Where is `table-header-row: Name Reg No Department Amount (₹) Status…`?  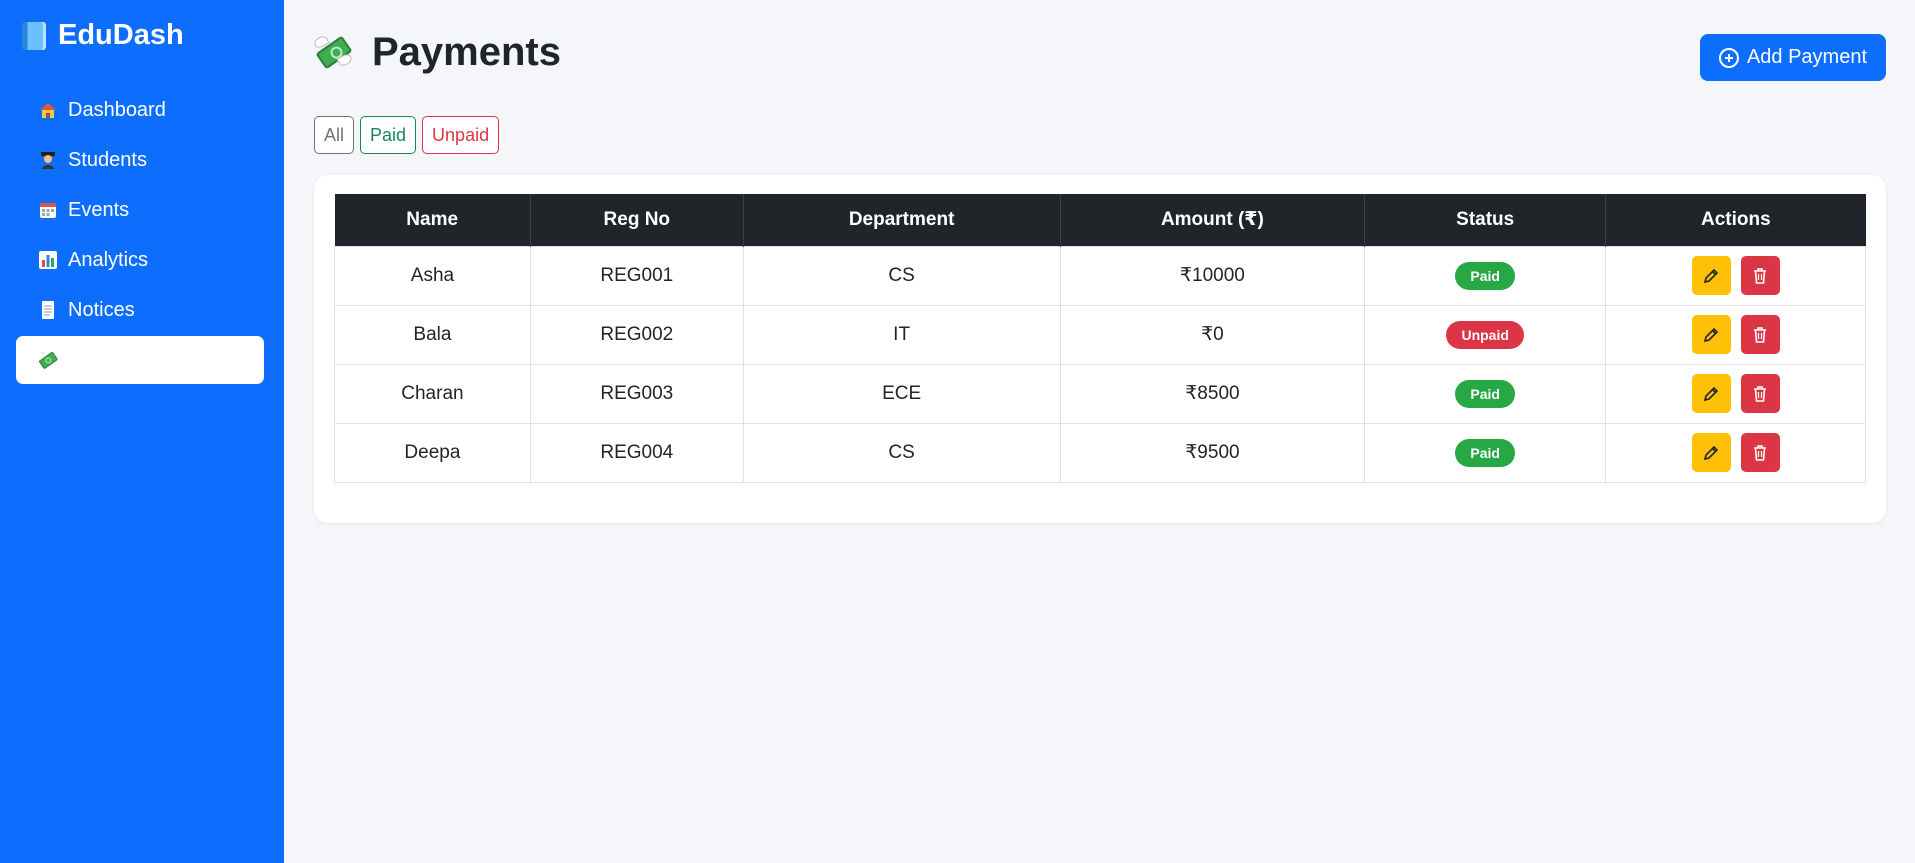 table-header-row: Name Reg No Department Amount (₹) Status… is located at coordinates (1100, 220).